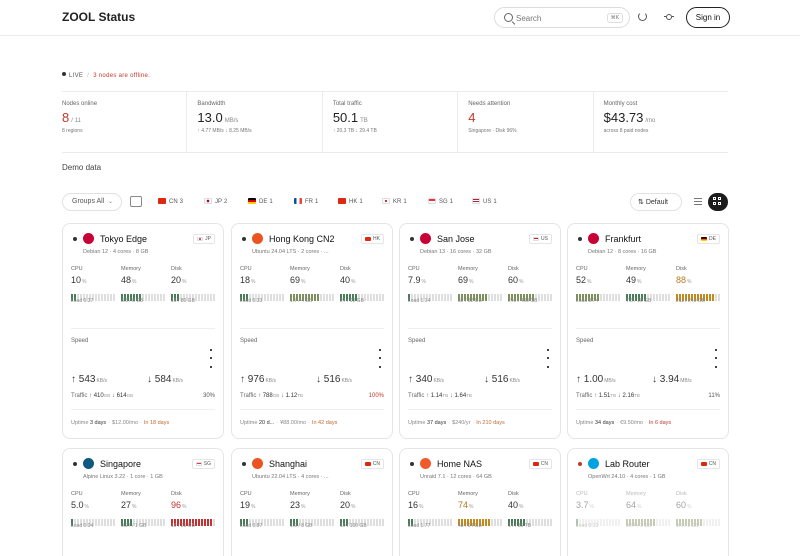 This screenshot has height=556, width=800. What do you see at coordinates (93, 519) in the screenshot?
I see `cpu-usage-bar` at bounding box center [93, 519].